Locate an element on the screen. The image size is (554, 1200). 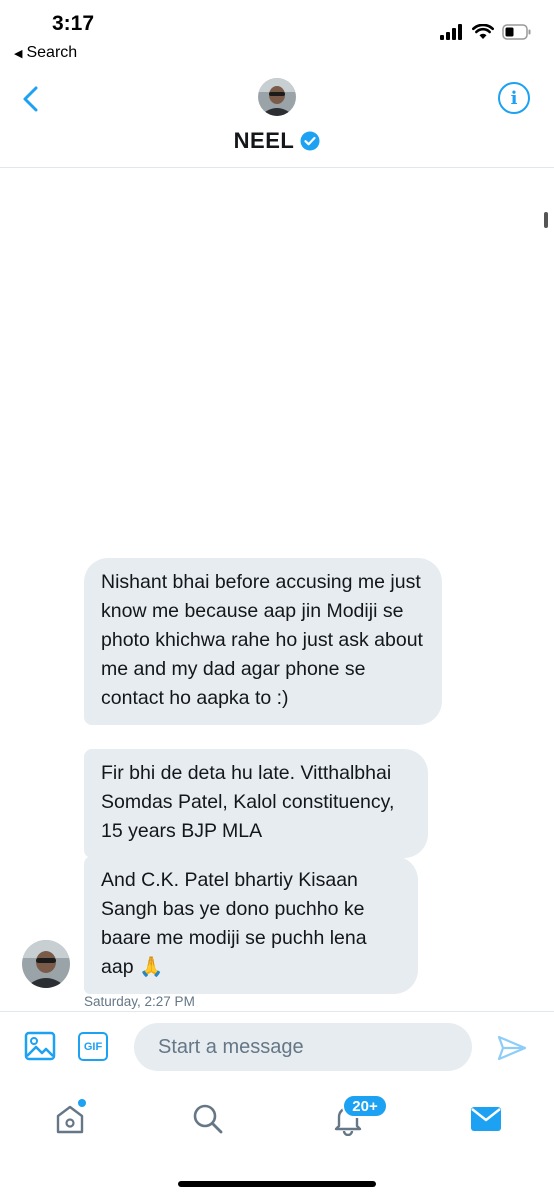
message-input-placeholder: Start a message is located at coordinates (231, 1046).